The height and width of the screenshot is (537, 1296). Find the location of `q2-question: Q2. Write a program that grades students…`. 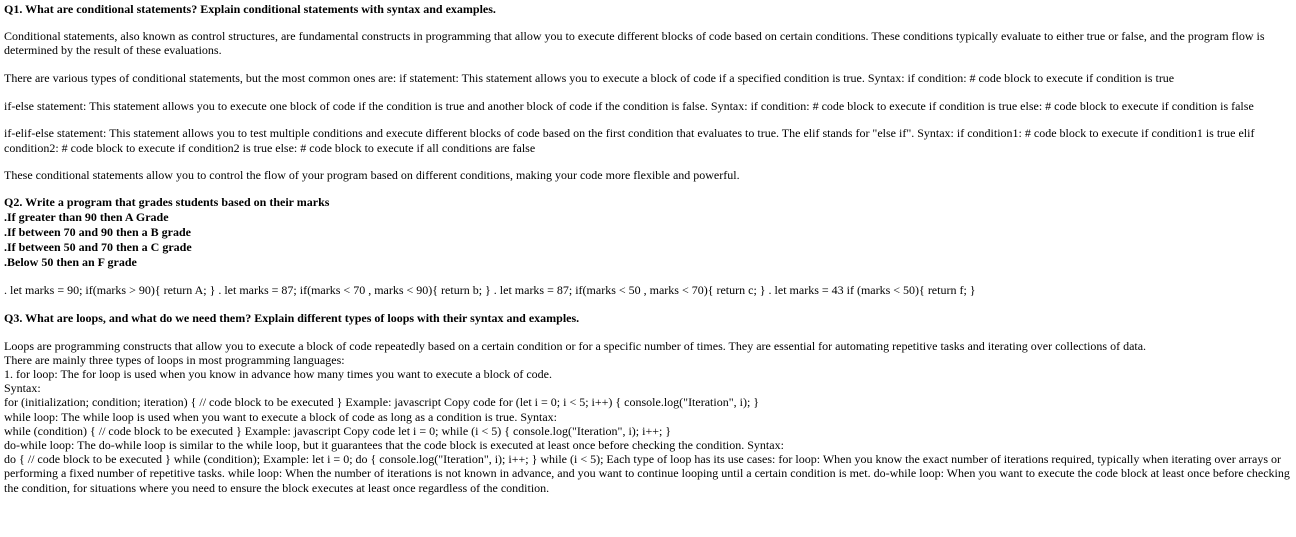

q2-question: Q2. Write a program that grades students… is located at coordinates (648, 232).